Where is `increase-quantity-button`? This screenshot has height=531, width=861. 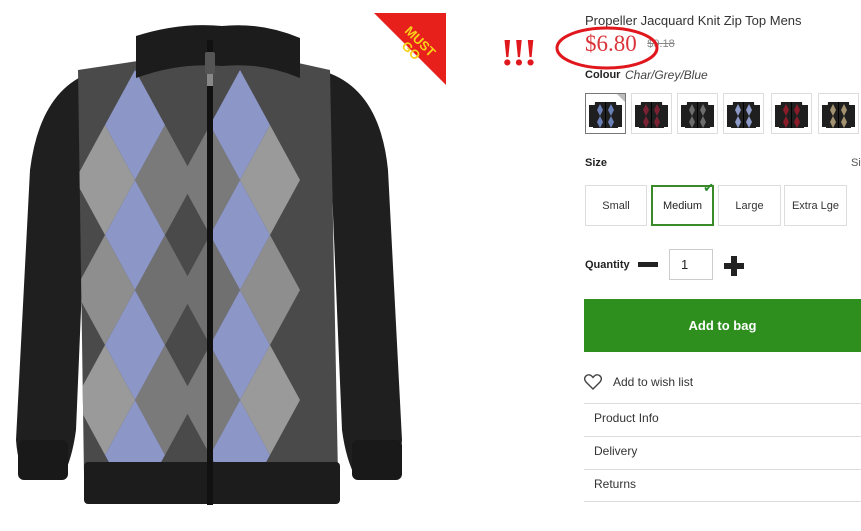
increase-quantity-button is located at coordinates (734, 266).